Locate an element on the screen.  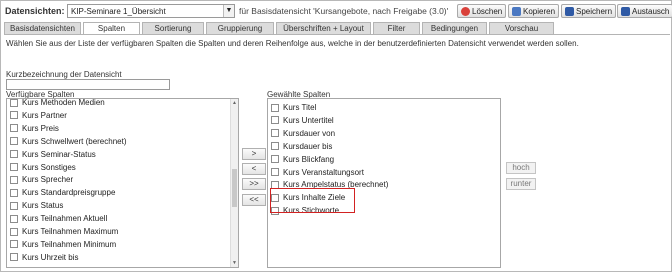
list-item: Kurs Methoden Medien is located at coordinates (57, 103).